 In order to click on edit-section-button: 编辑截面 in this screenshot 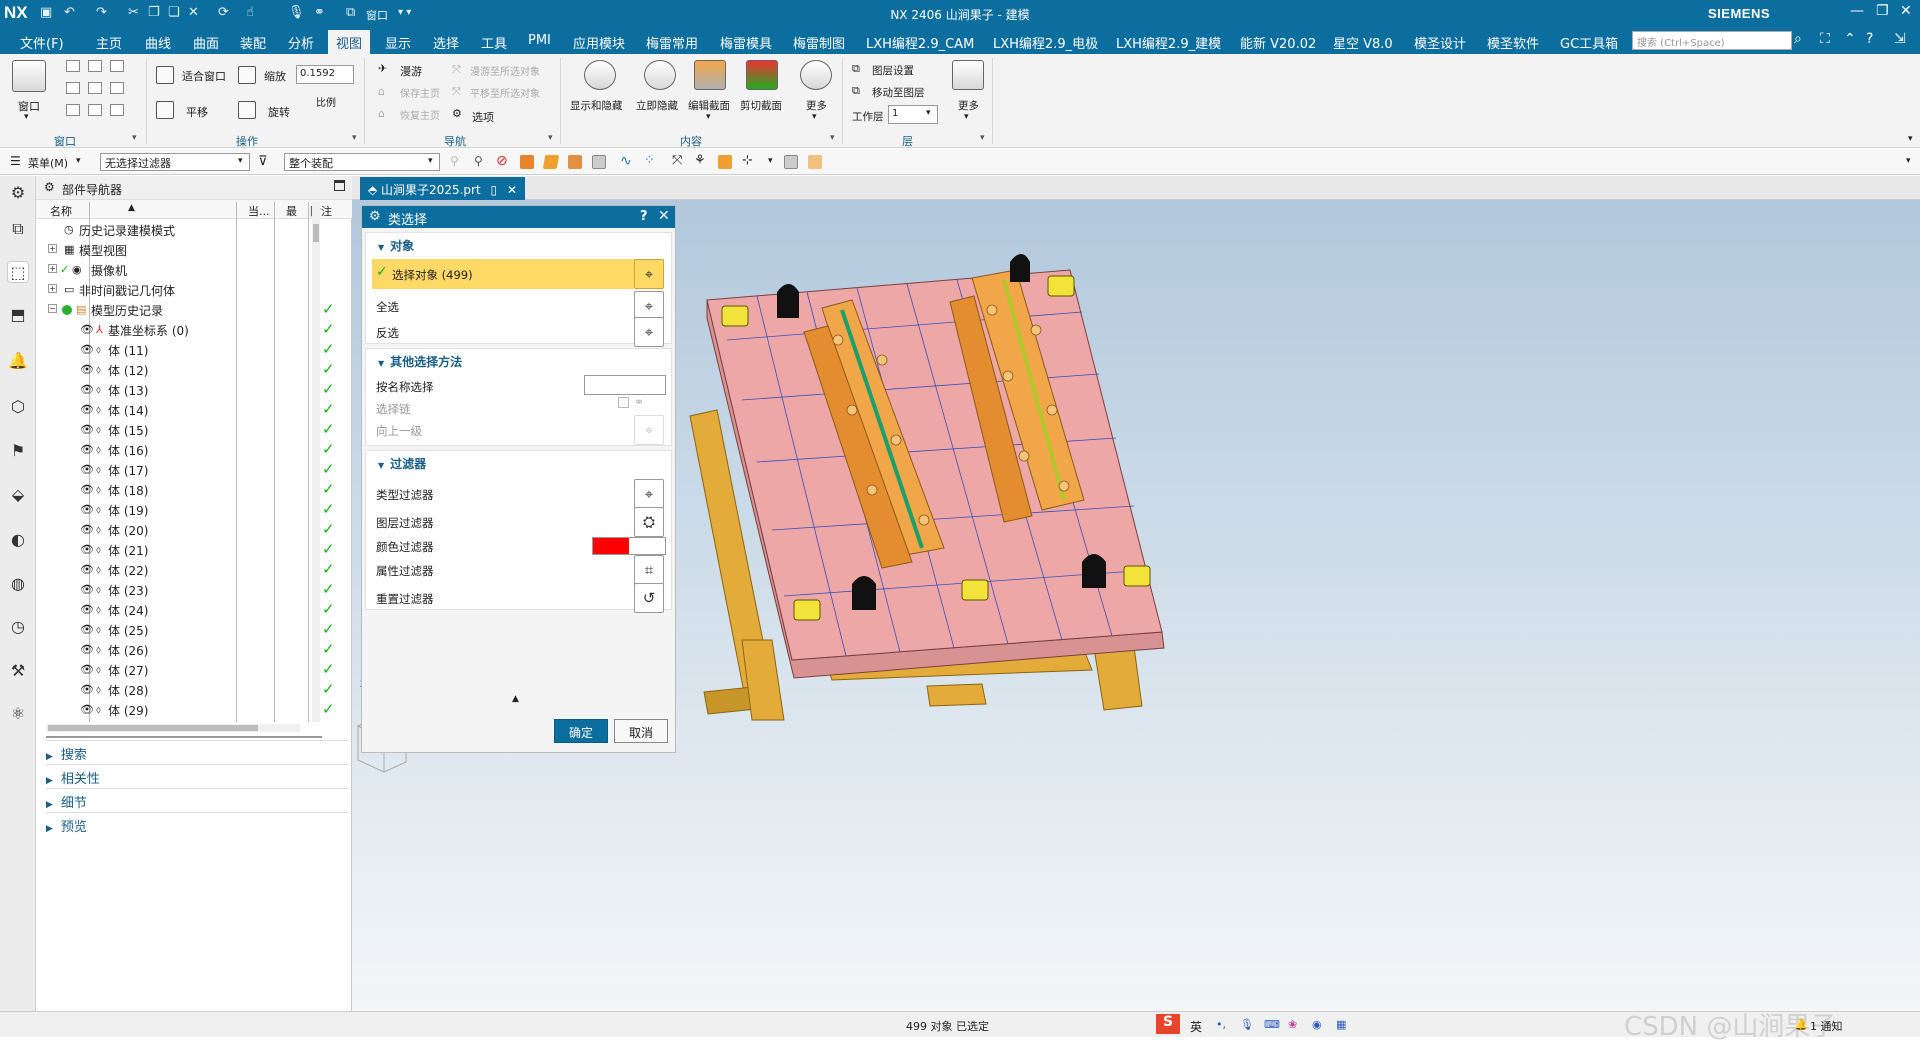, I will do `click(709, 105)`.